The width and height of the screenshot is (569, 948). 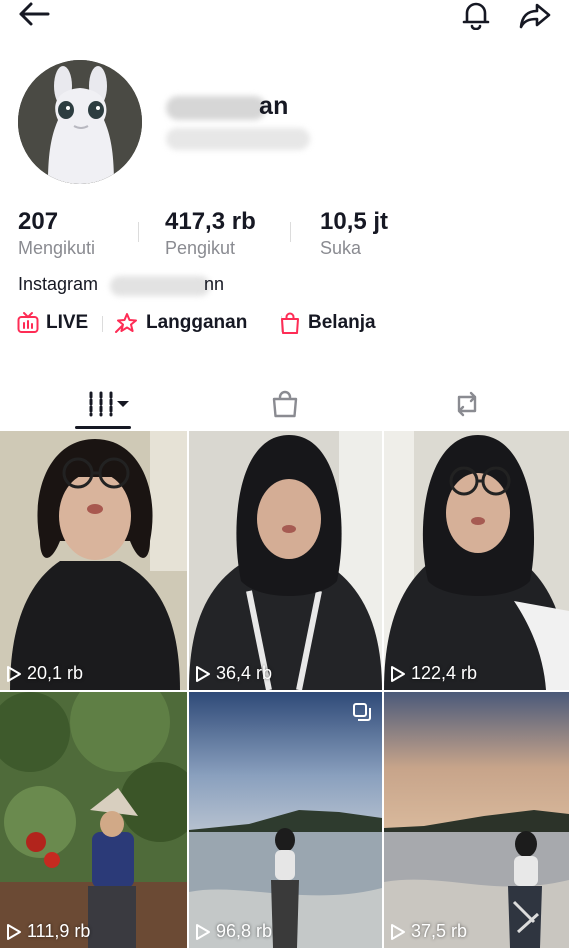 I want to click on bio: Instagram nn, so click(x=148, y=286).